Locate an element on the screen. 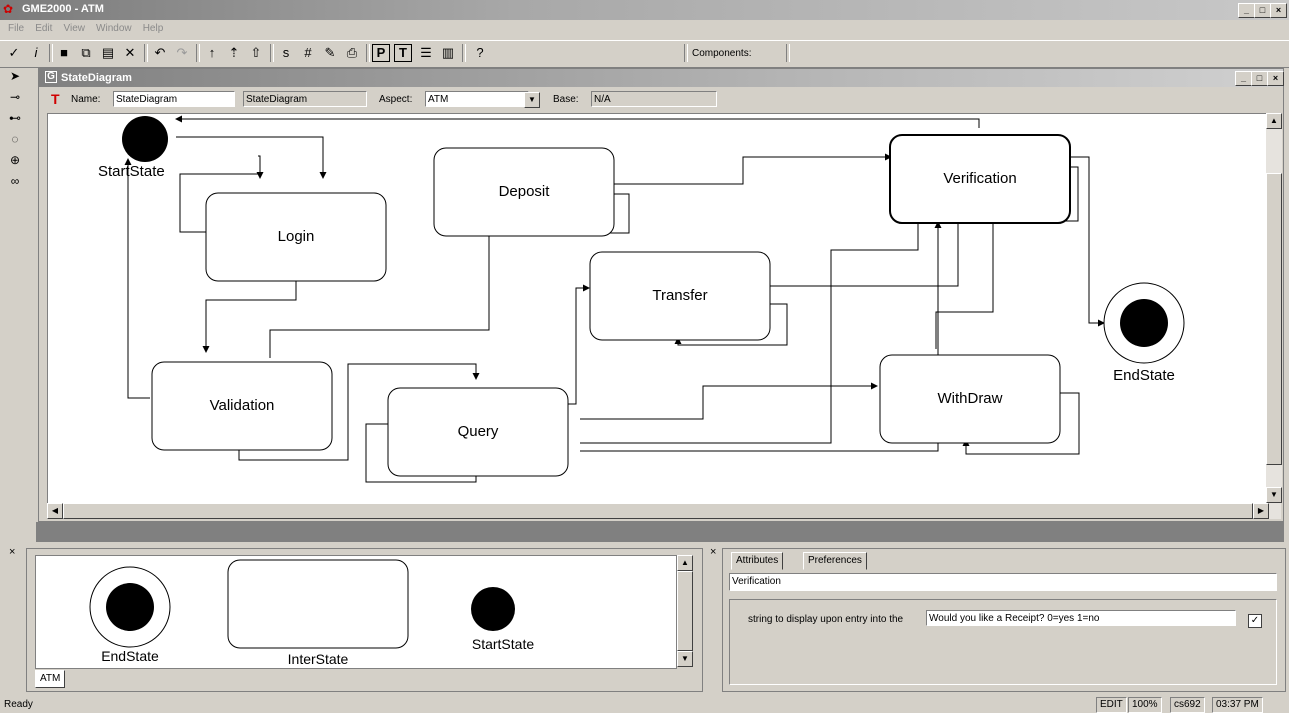 This screenshot has height=713, width=1289. status-bar: Ready EDIT 100% cs692 03:37 PM is located at coordinates (644, 704).